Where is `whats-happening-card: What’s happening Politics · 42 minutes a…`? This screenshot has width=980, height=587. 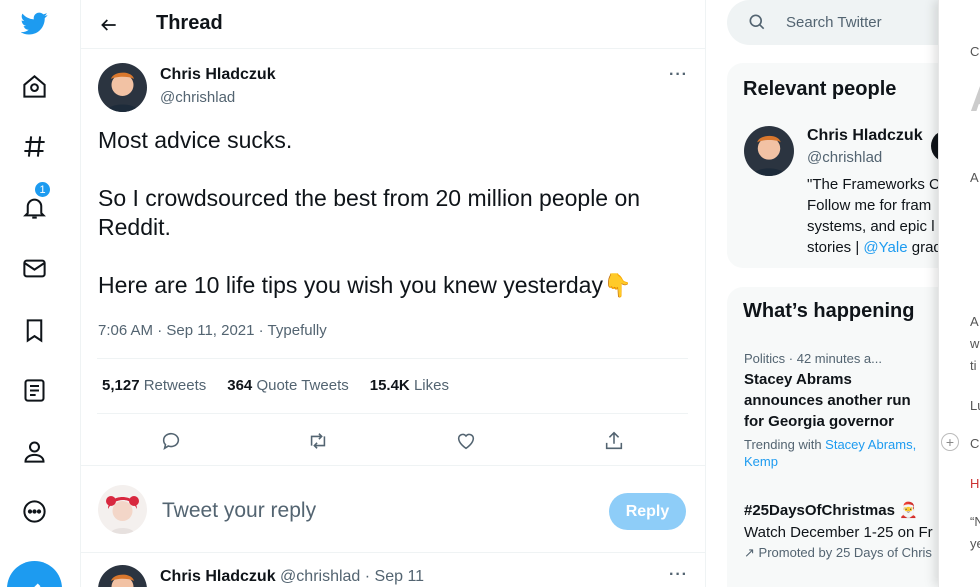 whats-happening-card: What’s happening Politics · 42 minutes a… is located at coordinates (847, 437).